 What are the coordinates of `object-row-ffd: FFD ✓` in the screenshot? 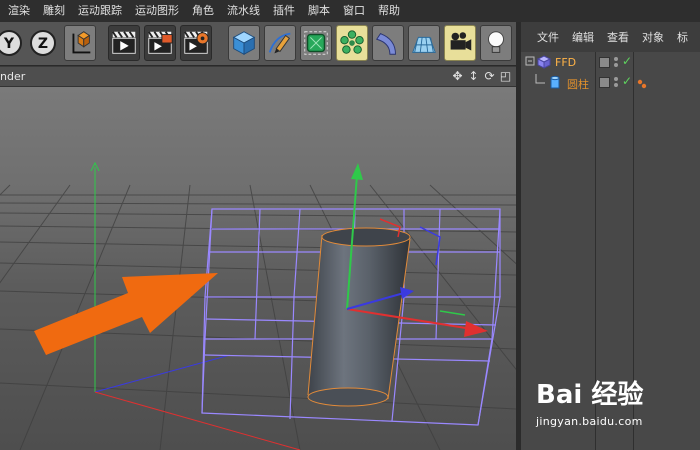 It's located at (610, 63).